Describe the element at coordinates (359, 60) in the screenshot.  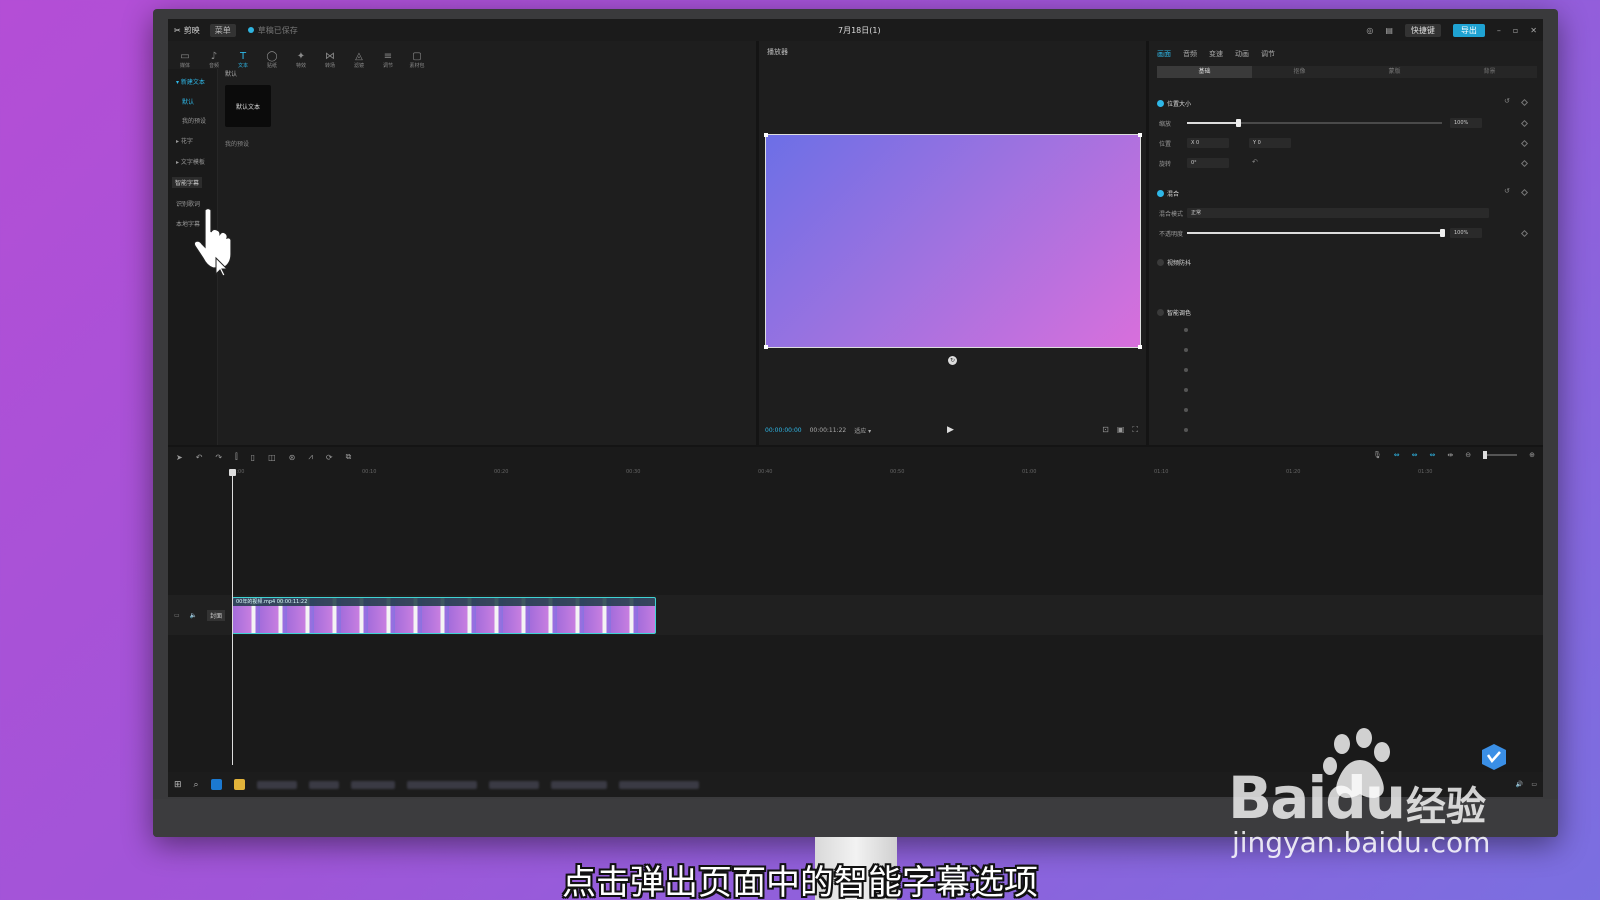
I see `tab-filter: ◬ 滤镜` at that location.